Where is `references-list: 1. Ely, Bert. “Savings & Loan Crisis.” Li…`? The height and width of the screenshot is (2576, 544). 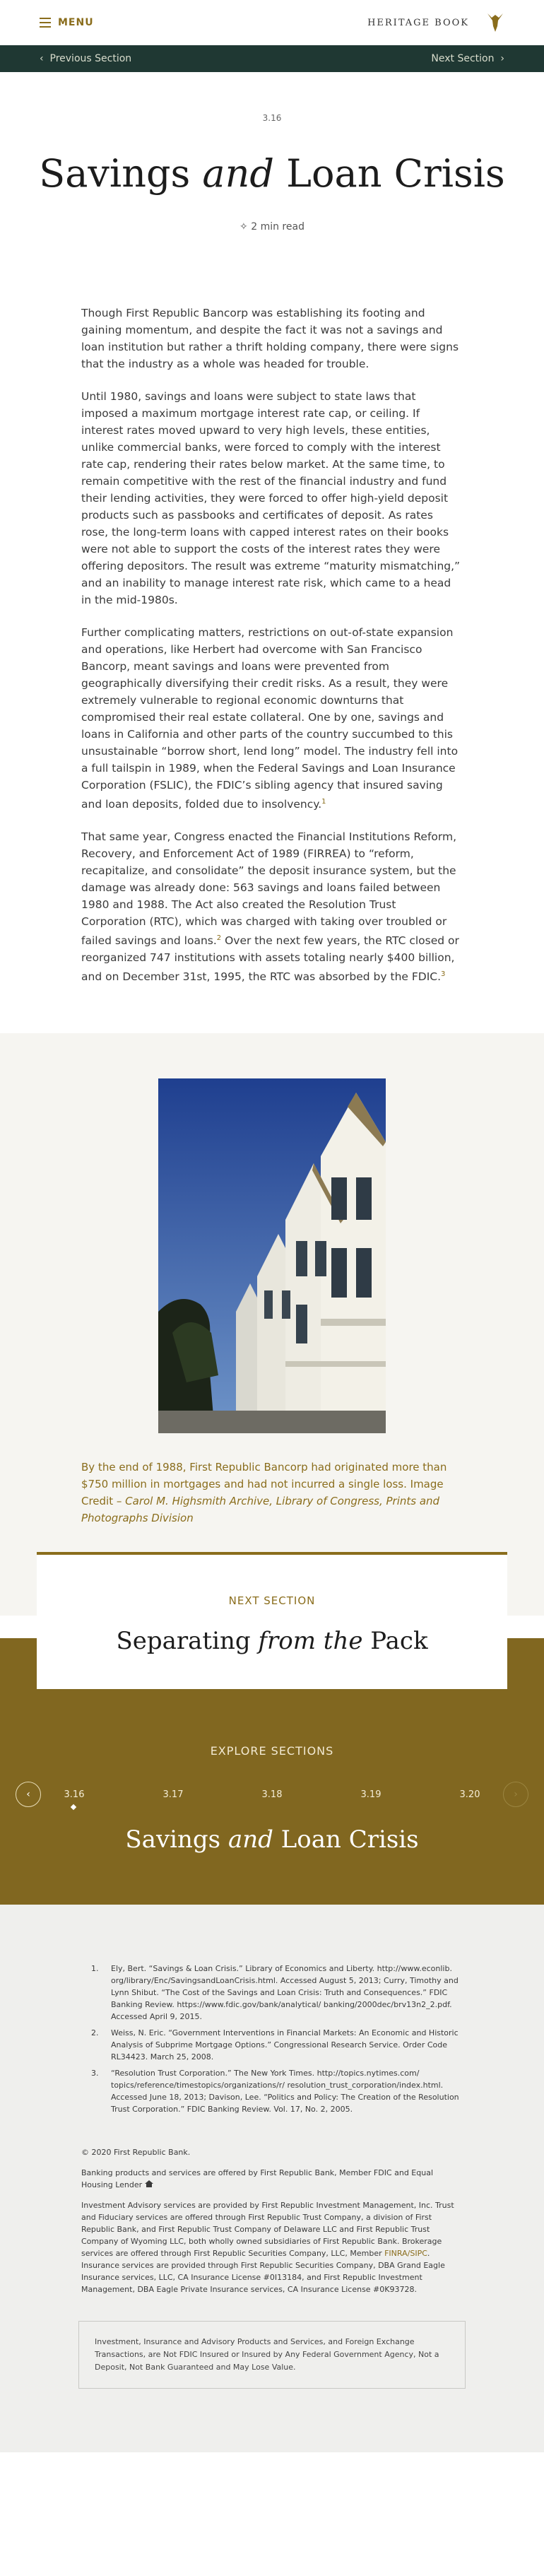 references-list: 1. Ely, Bert. “Savings & Loan Crisis.” Li… is located at coordinates (272, 2039).